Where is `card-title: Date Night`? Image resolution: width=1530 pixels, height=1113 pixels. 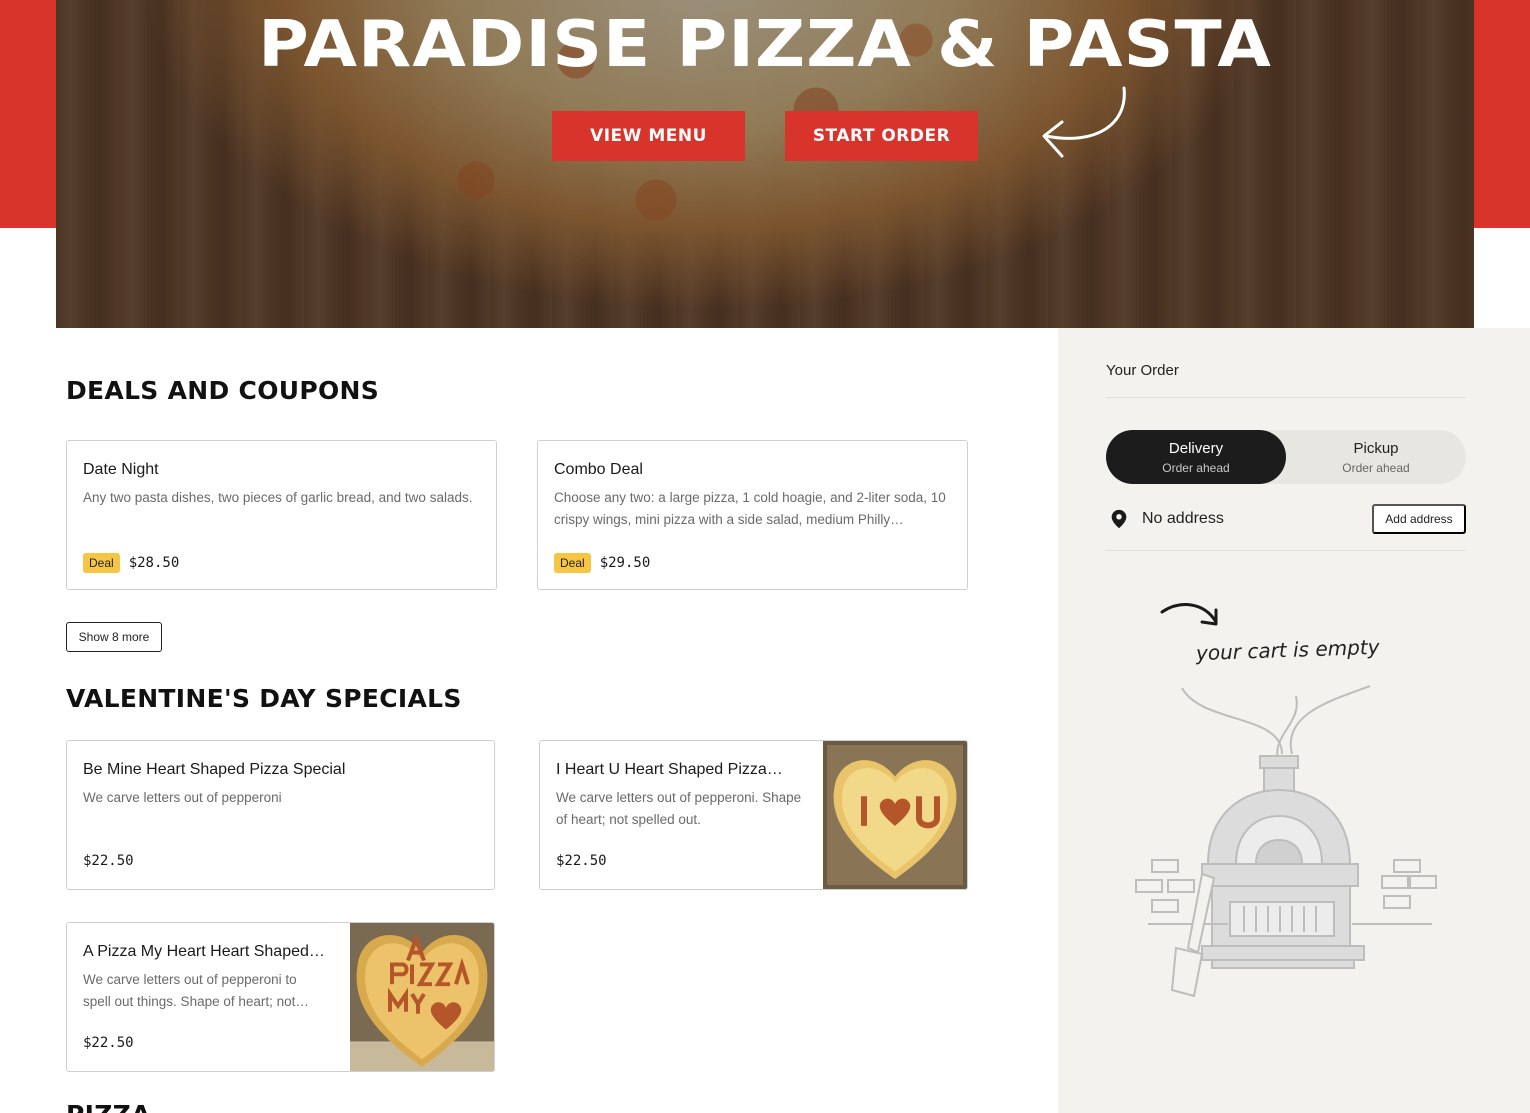
card-title: Date Night is located at coordinates (121, 469).